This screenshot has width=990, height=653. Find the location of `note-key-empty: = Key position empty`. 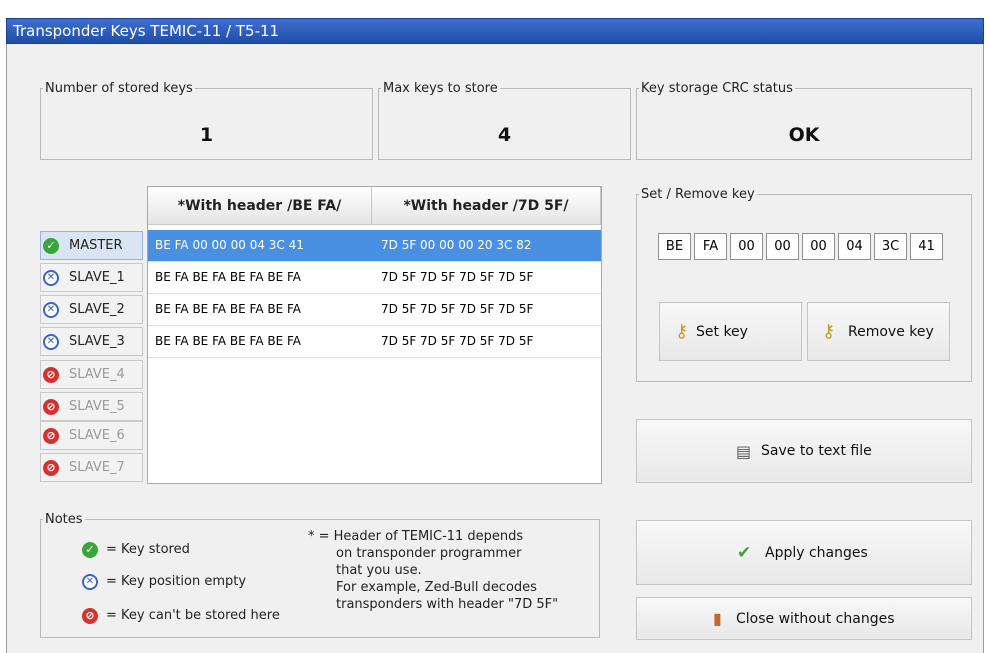

note-key-empty: = Key position empty is located at coordinates (176, 581).